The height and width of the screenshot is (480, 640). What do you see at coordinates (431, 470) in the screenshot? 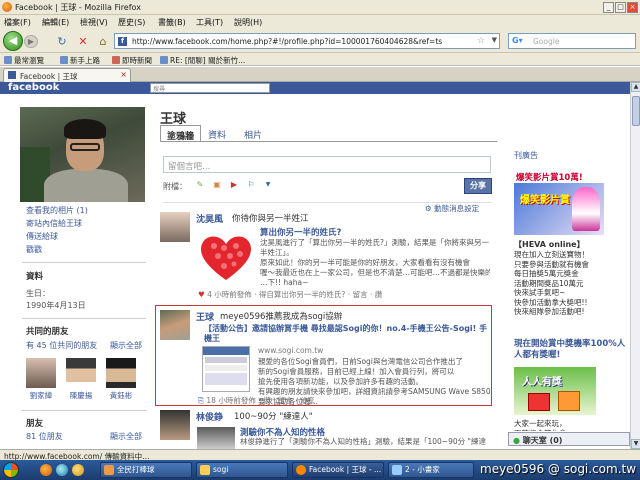
I see `taskbar-item: 2 - 小畫家` at bounding box center [431, 470].